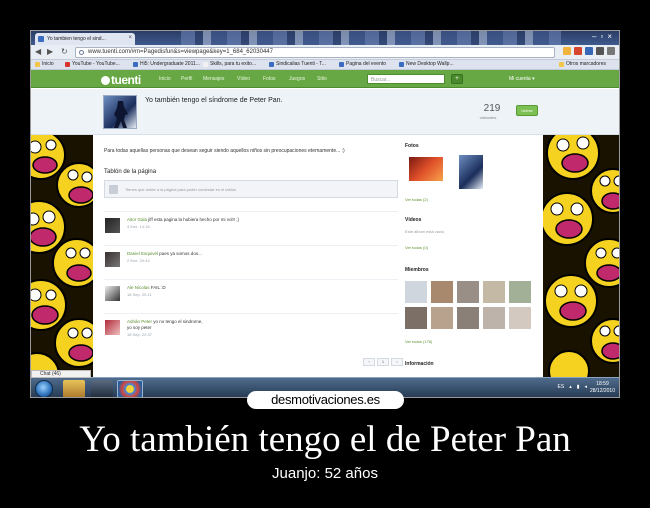 This screenshot has width=650, height=508. Describe the element at coordinates (527, 110) in the screenshot. I see `join-button: Unirse` at that location.